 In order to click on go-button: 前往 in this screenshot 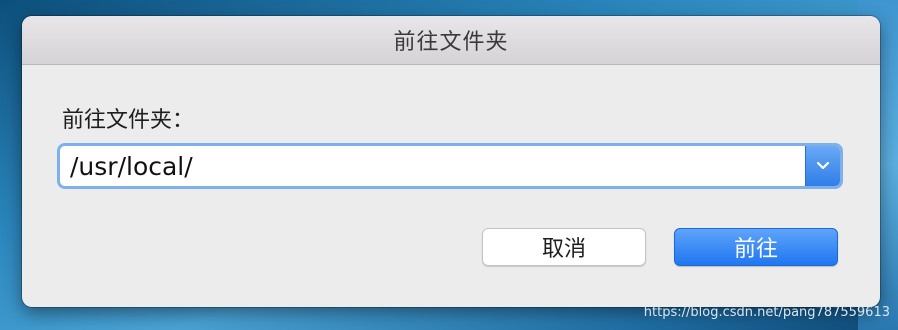, I will do `click(756, 247)`.